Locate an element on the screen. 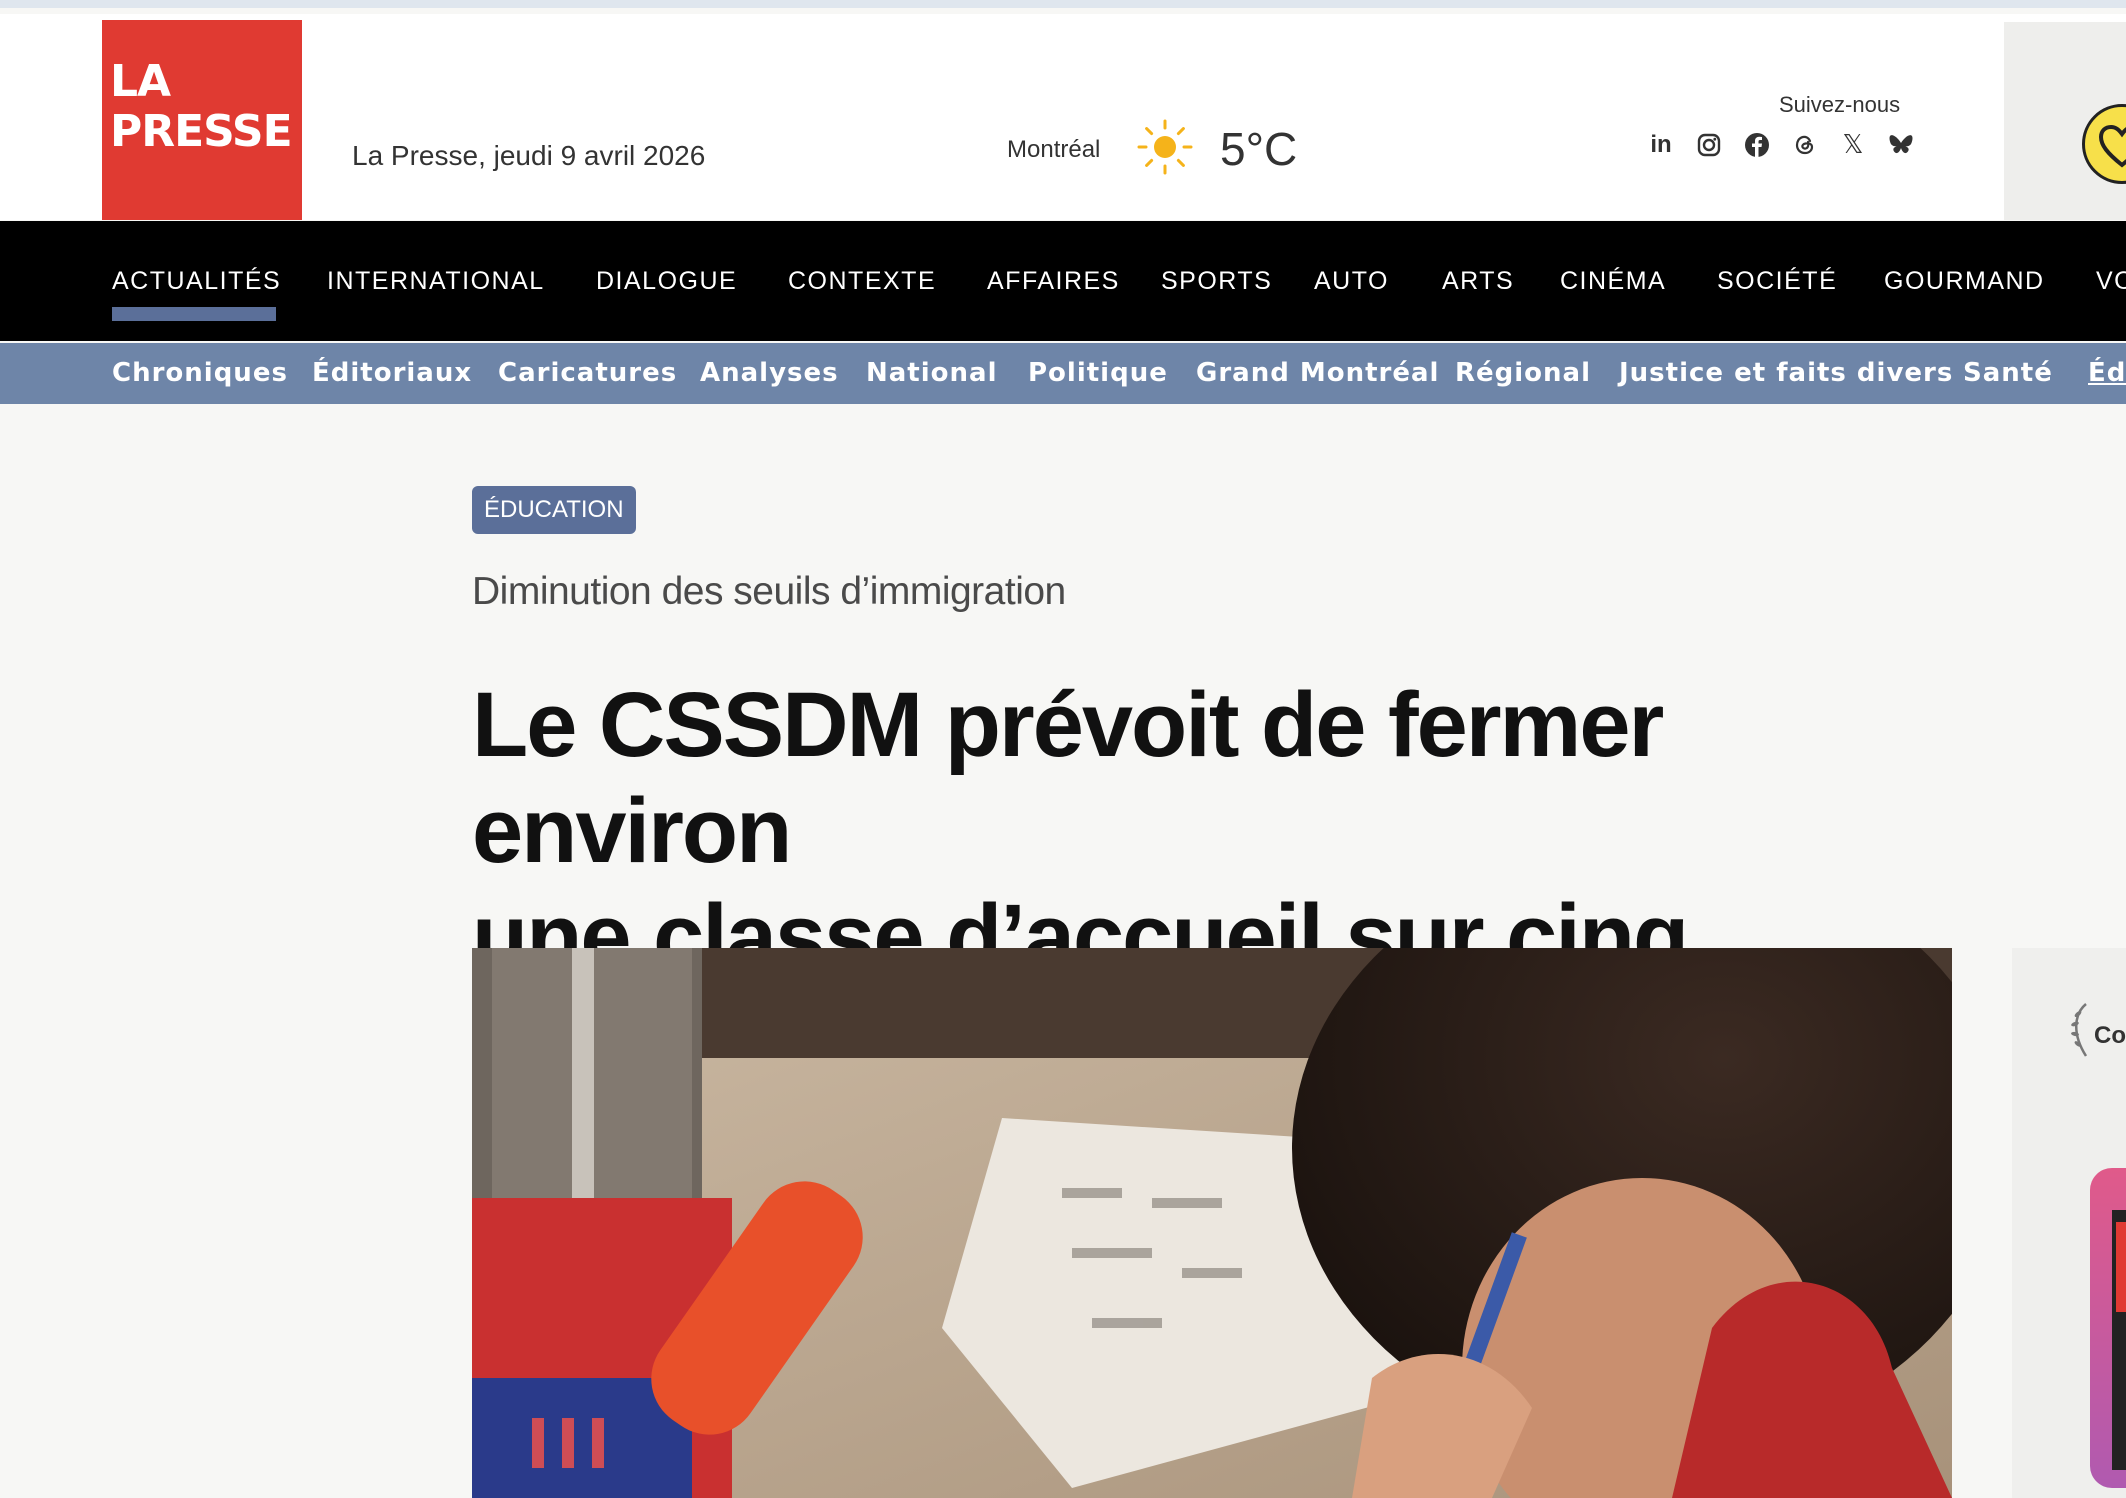 The height and width of the screenshot is (1498, 2126). sidebar-partial-label: Co is located at coordinates (2110, 1035).